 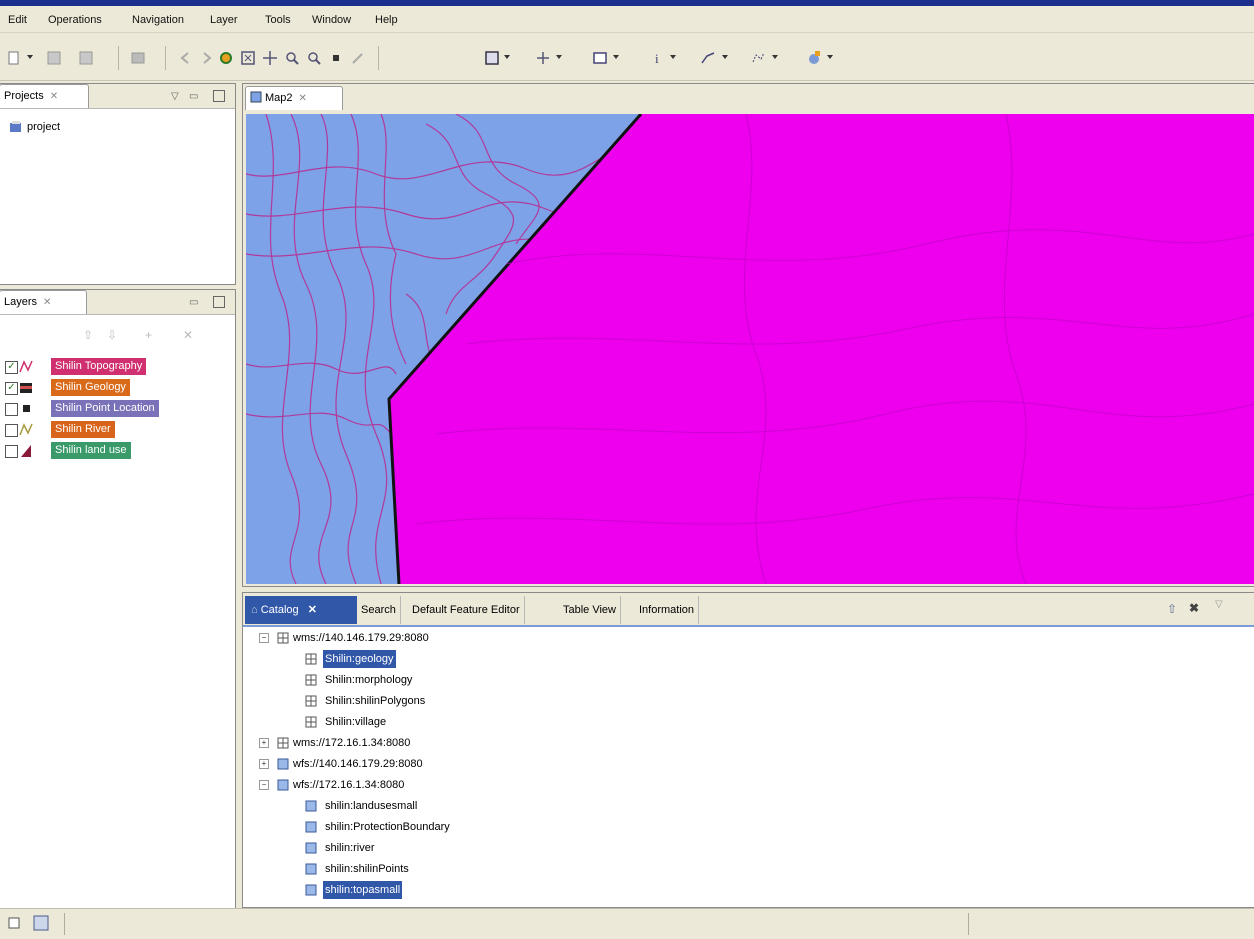 I want to click on menu-edit: Edit, so click(x=17, y=20).